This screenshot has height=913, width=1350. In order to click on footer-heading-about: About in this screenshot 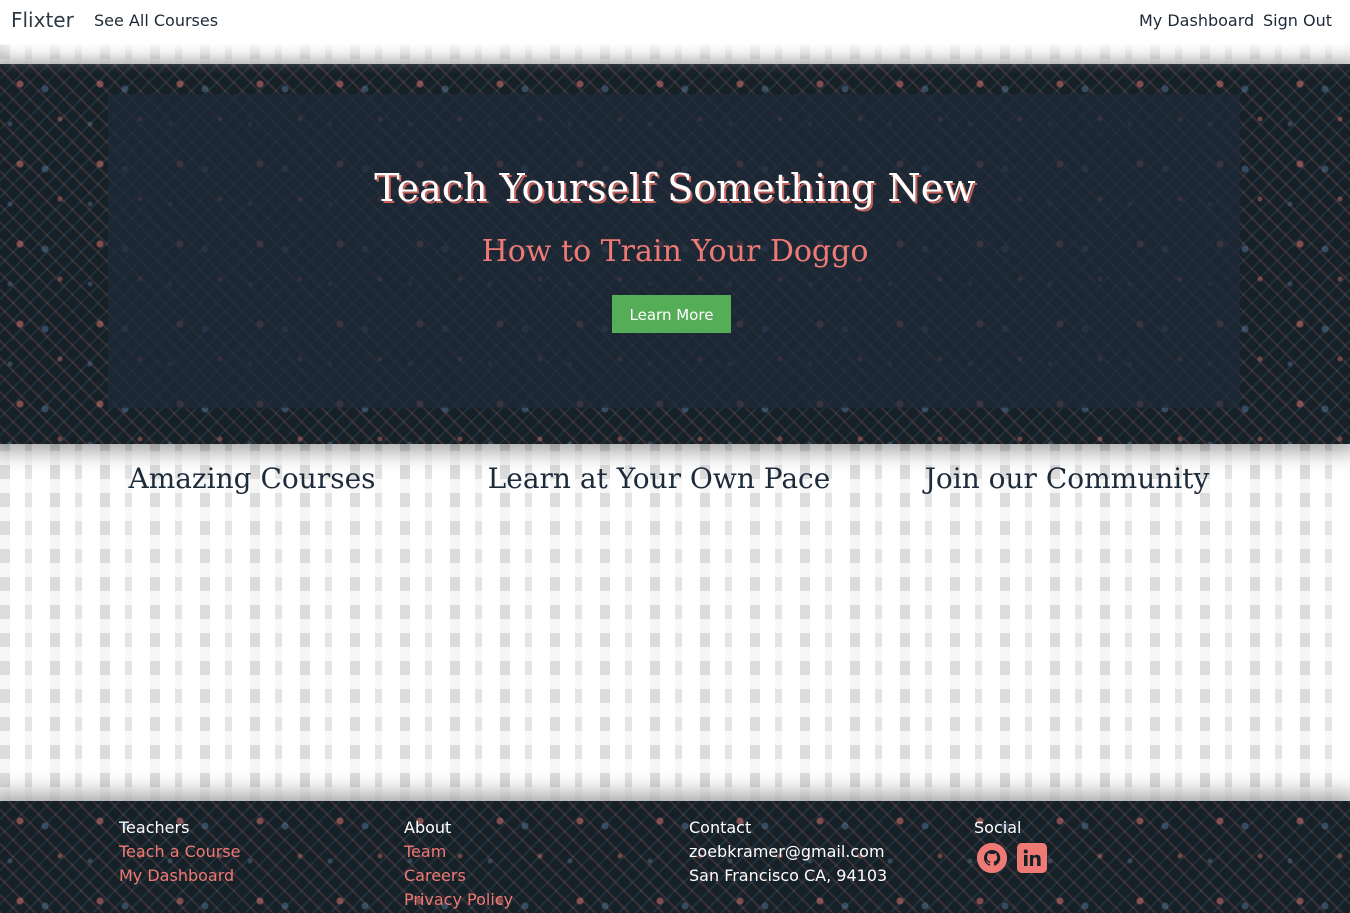, I will do `click(428, 827)`.